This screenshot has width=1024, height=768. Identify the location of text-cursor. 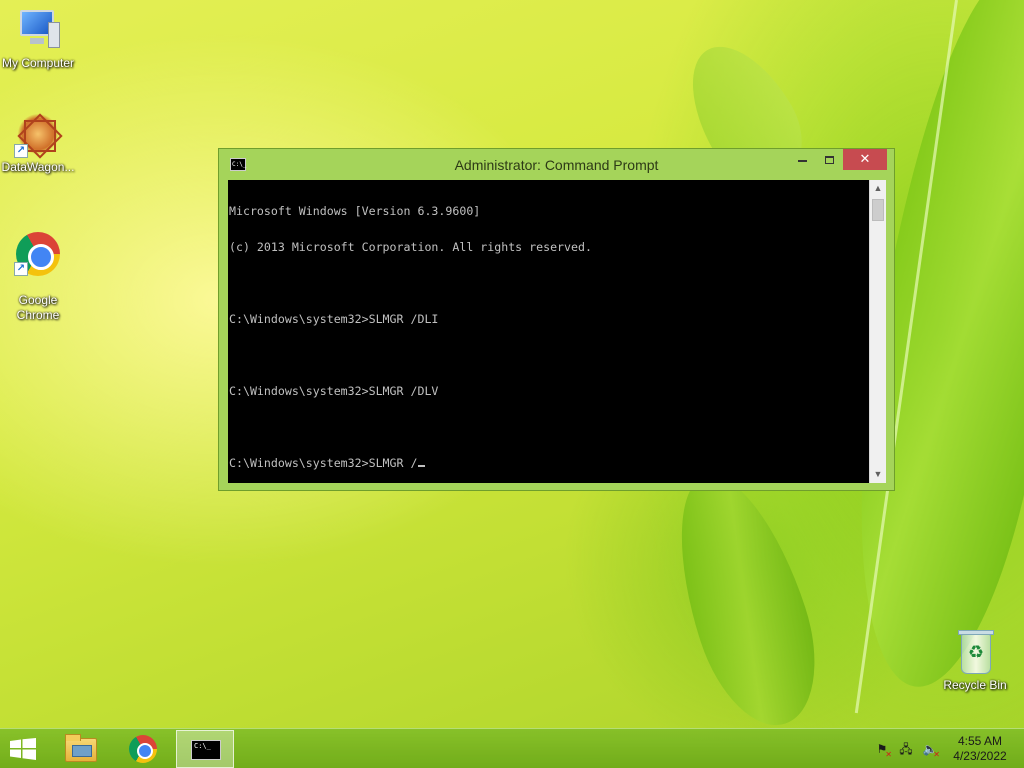
(422, 466).